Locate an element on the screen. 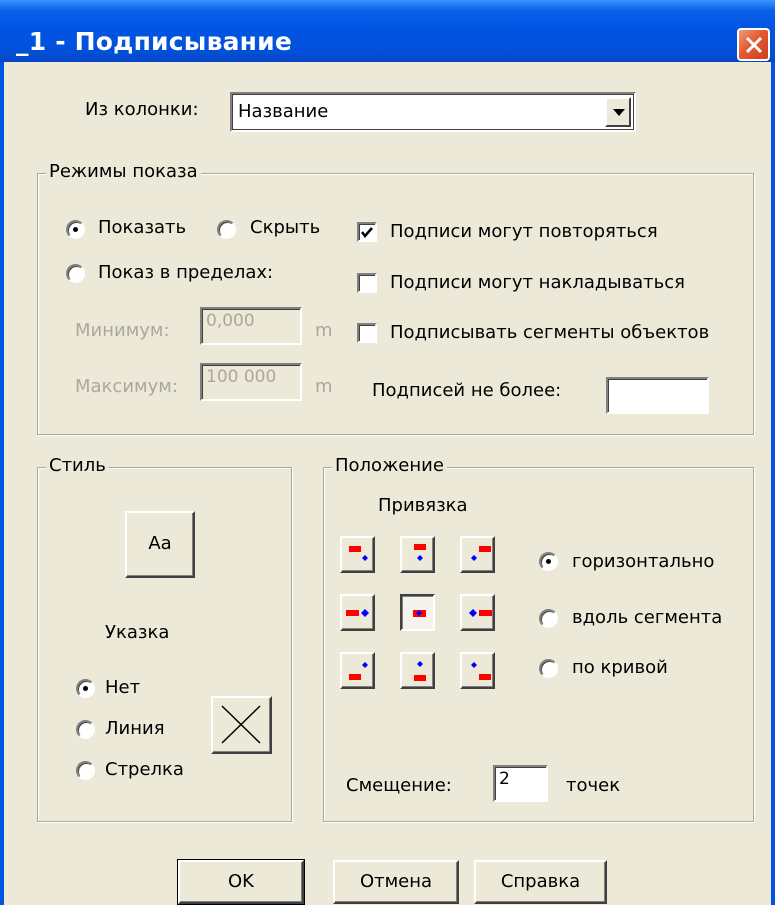 The height and width of the screenshot is (905, 775). anchor-center is located at coordinates (417, 612).